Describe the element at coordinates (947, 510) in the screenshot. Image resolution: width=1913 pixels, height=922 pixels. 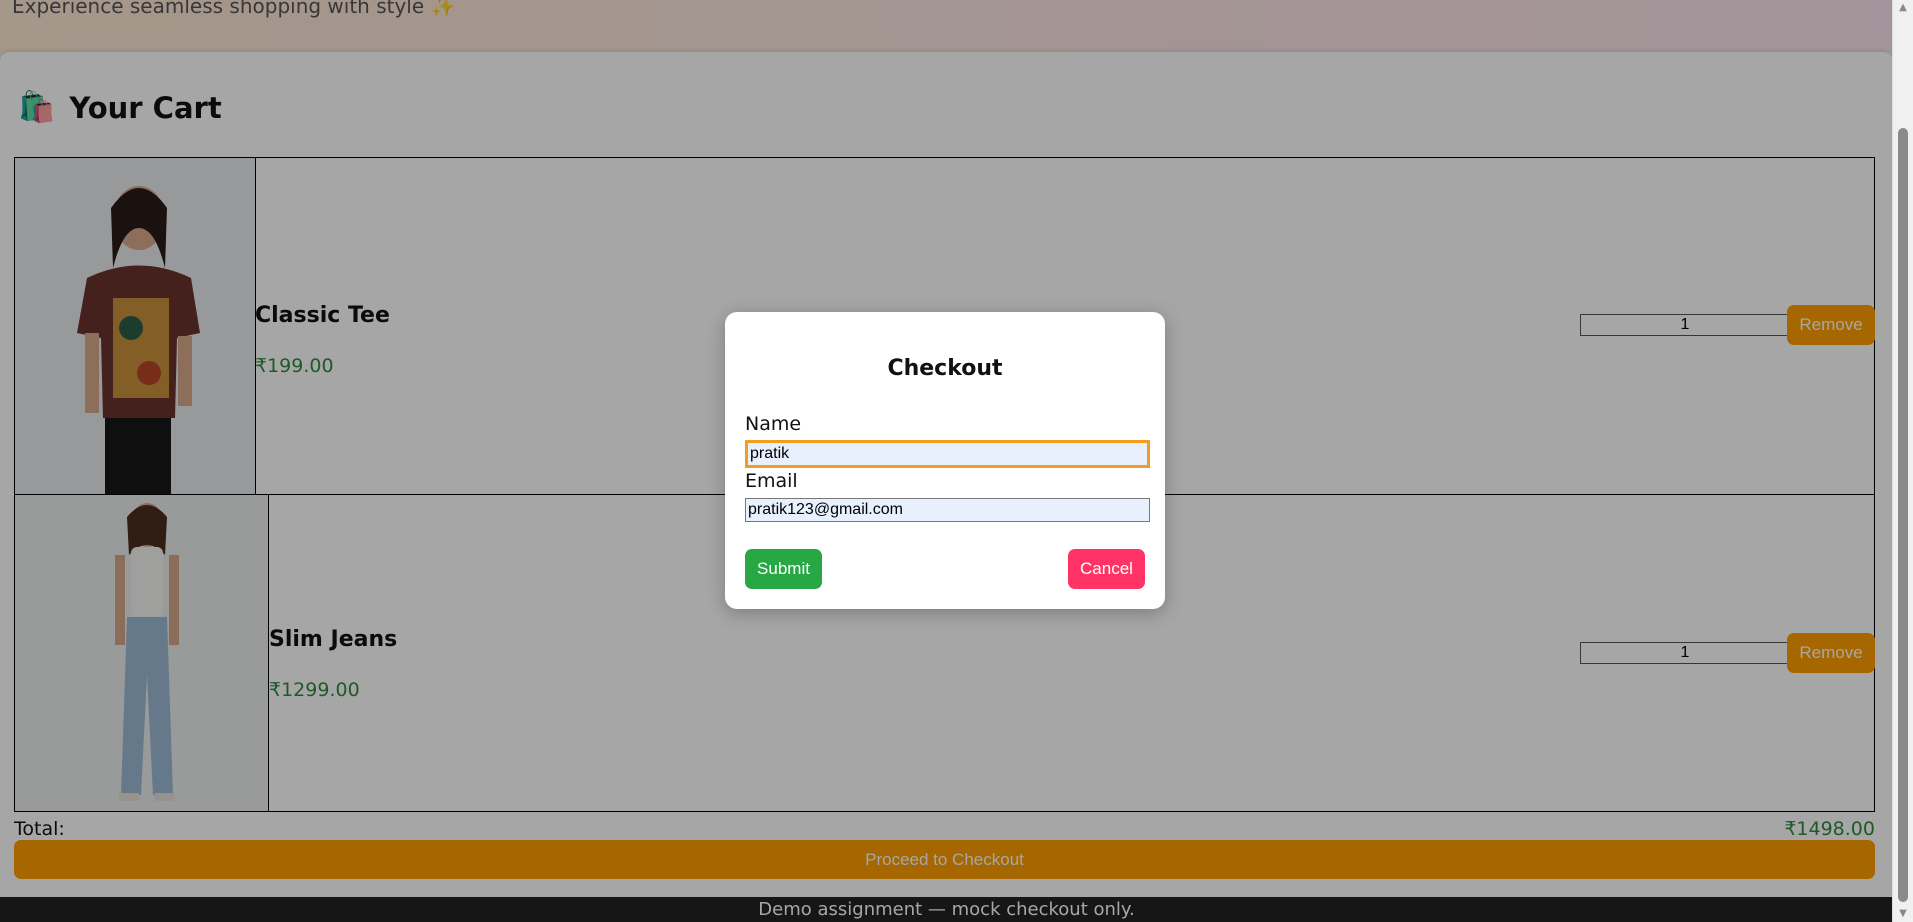
I see `email-input` at that location.